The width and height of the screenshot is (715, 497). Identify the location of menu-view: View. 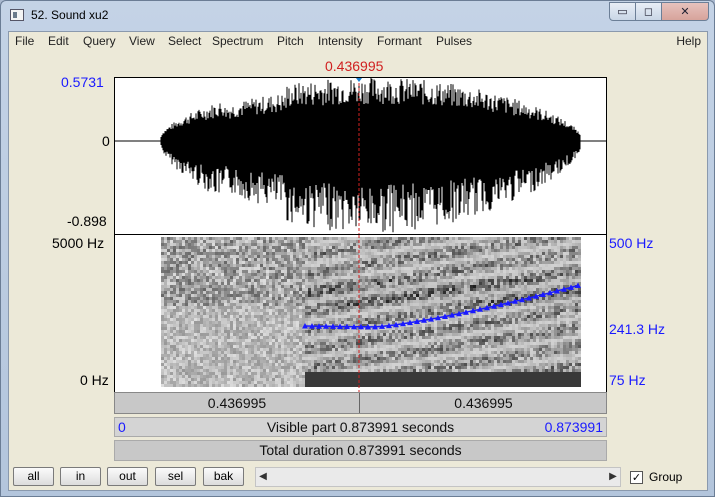
(142, 41).